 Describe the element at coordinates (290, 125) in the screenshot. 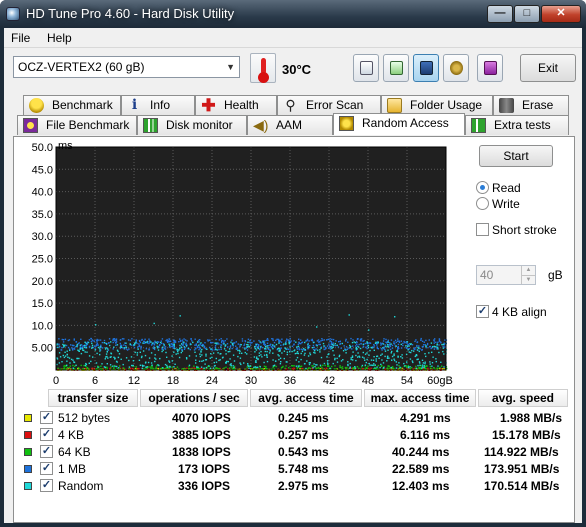

I see `tab-aam: ◀) AAM` at that location.